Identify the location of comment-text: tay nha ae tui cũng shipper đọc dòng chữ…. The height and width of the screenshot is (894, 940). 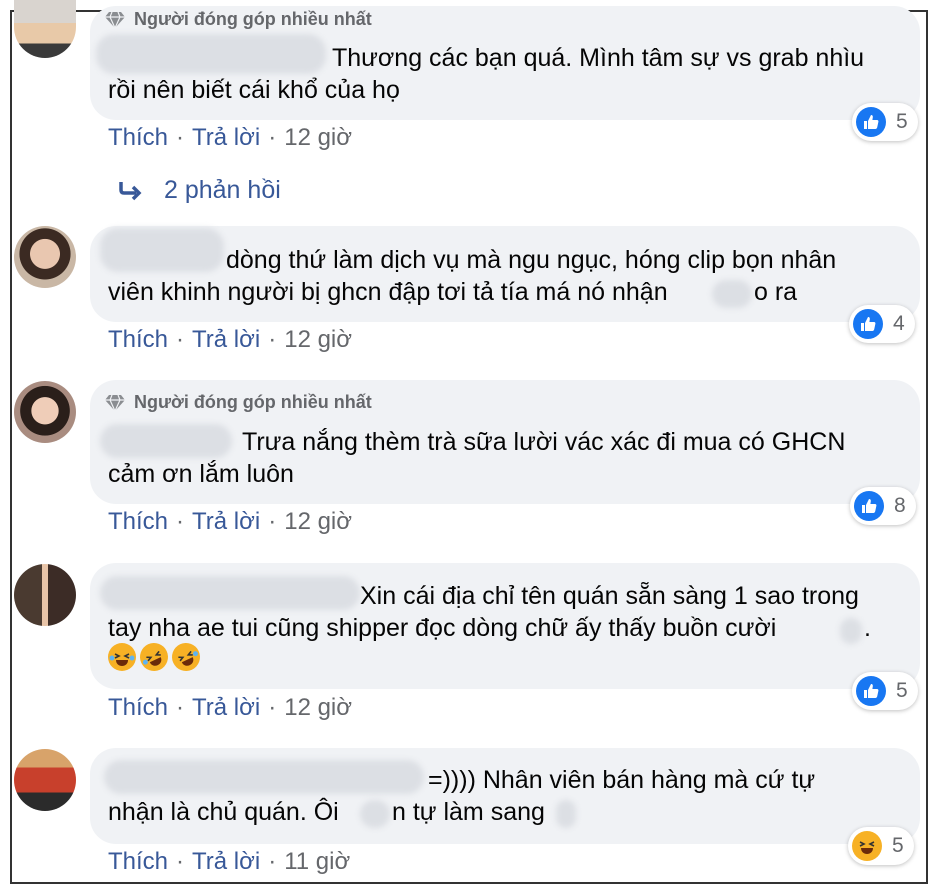
(442, 628).